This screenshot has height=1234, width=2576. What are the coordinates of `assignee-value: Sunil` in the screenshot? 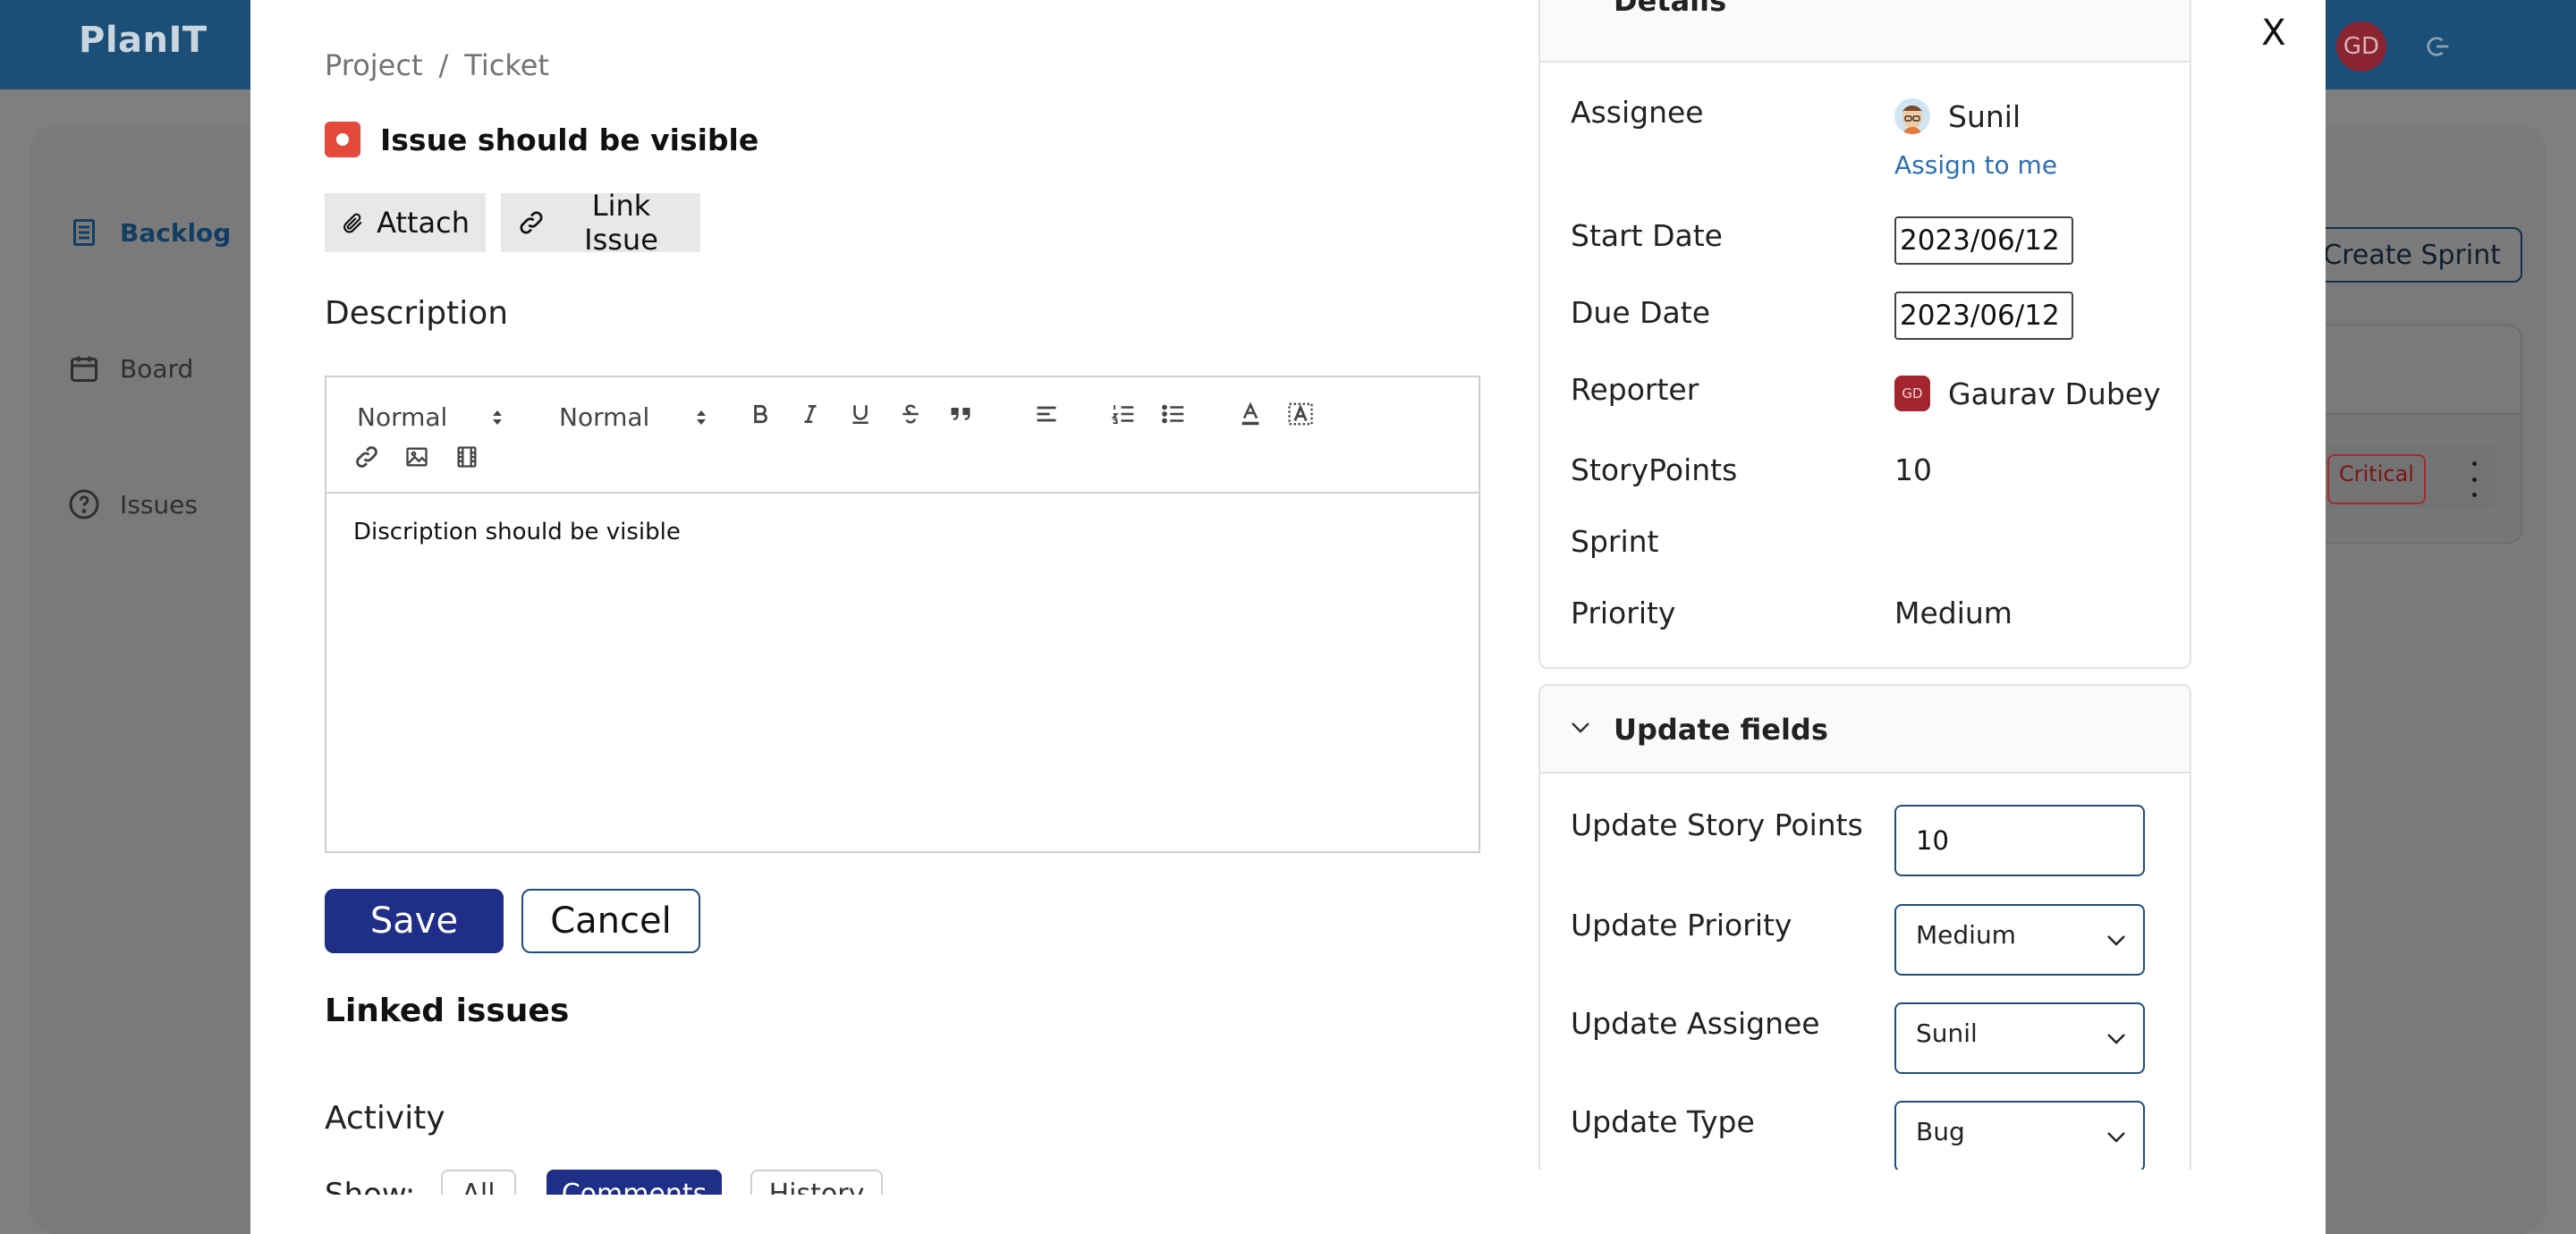 It's located at (1957, 116).